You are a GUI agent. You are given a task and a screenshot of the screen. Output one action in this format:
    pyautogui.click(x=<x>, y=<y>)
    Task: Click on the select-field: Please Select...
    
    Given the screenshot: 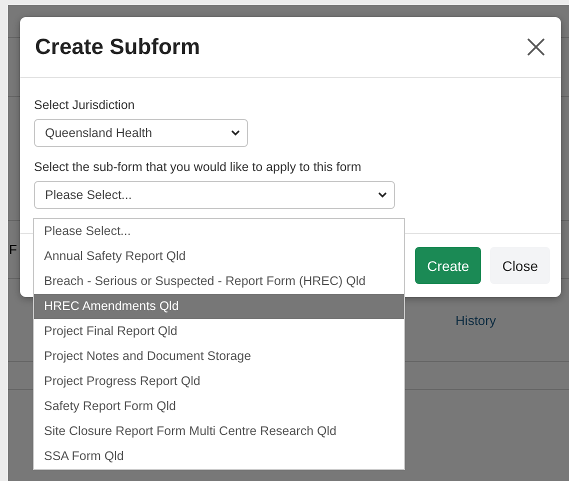 What is the action you would take?
    pyautogui.click(x=214, y=195)
    